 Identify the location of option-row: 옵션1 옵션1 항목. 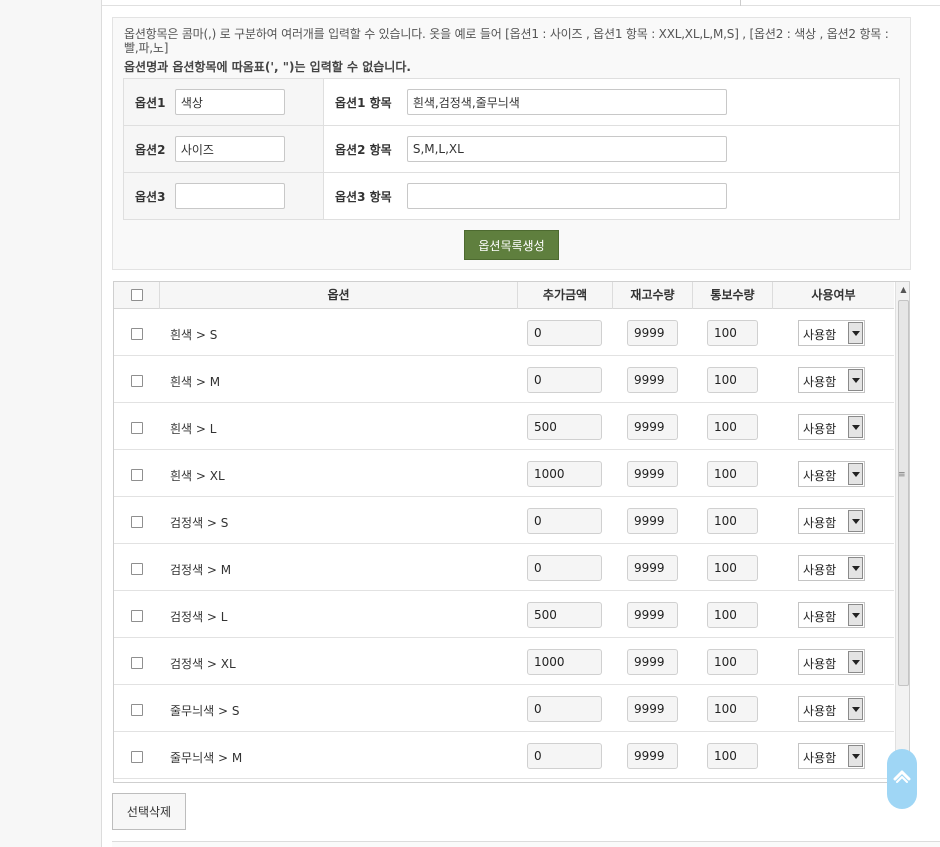
(511, 102).